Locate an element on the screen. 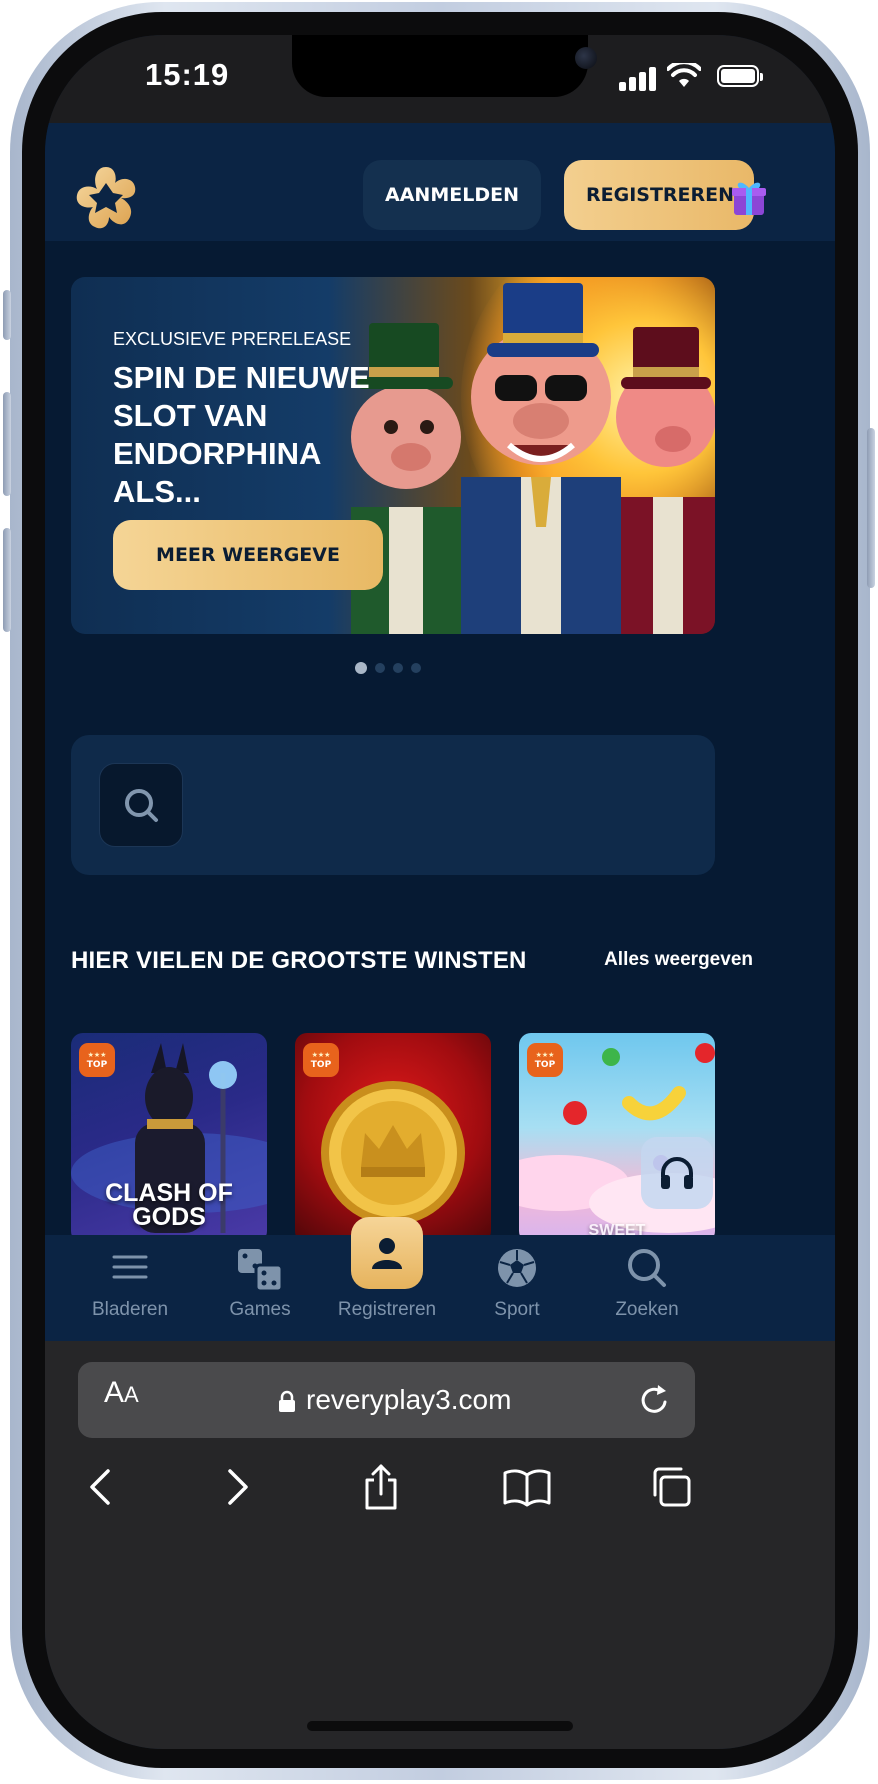 The image size is (878, 1784). game-card: ★★★ TOP CLASH OF GODS is located at coordinates (169, 1138).